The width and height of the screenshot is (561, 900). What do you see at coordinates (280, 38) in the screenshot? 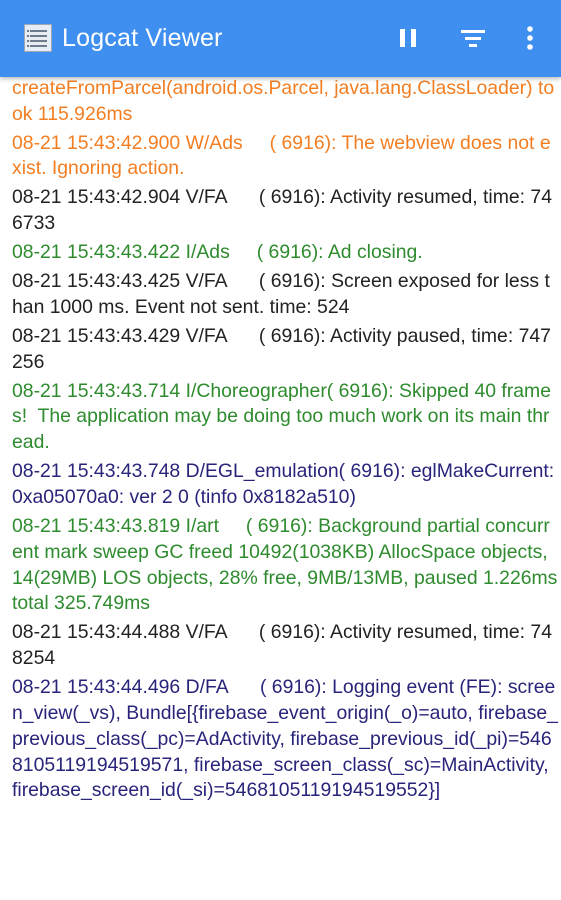
I see `app-bar: Logcat Viewer` at bounding box center [280, 38].